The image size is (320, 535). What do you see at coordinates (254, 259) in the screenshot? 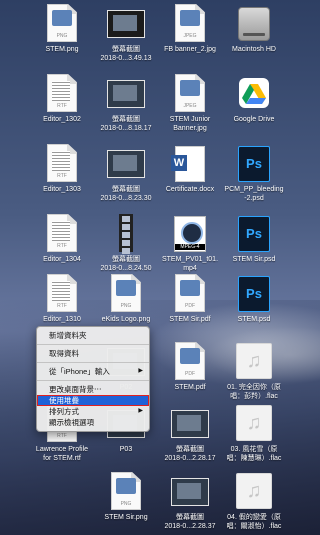
I see `desktop-item-label: STEM Sir.psd` at bounding box center [254, 259].